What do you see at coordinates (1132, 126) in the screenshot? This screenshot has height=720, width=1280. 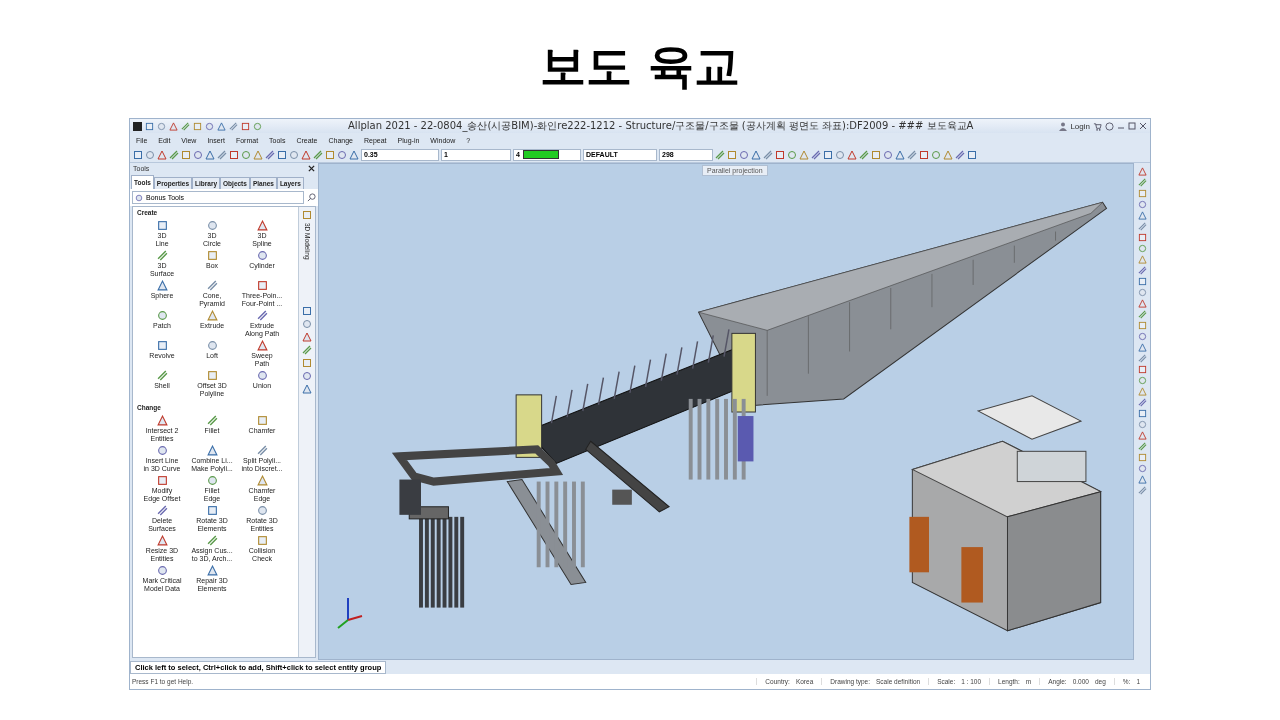 I see `maximize-icon` at bounding box center [1132, 126].